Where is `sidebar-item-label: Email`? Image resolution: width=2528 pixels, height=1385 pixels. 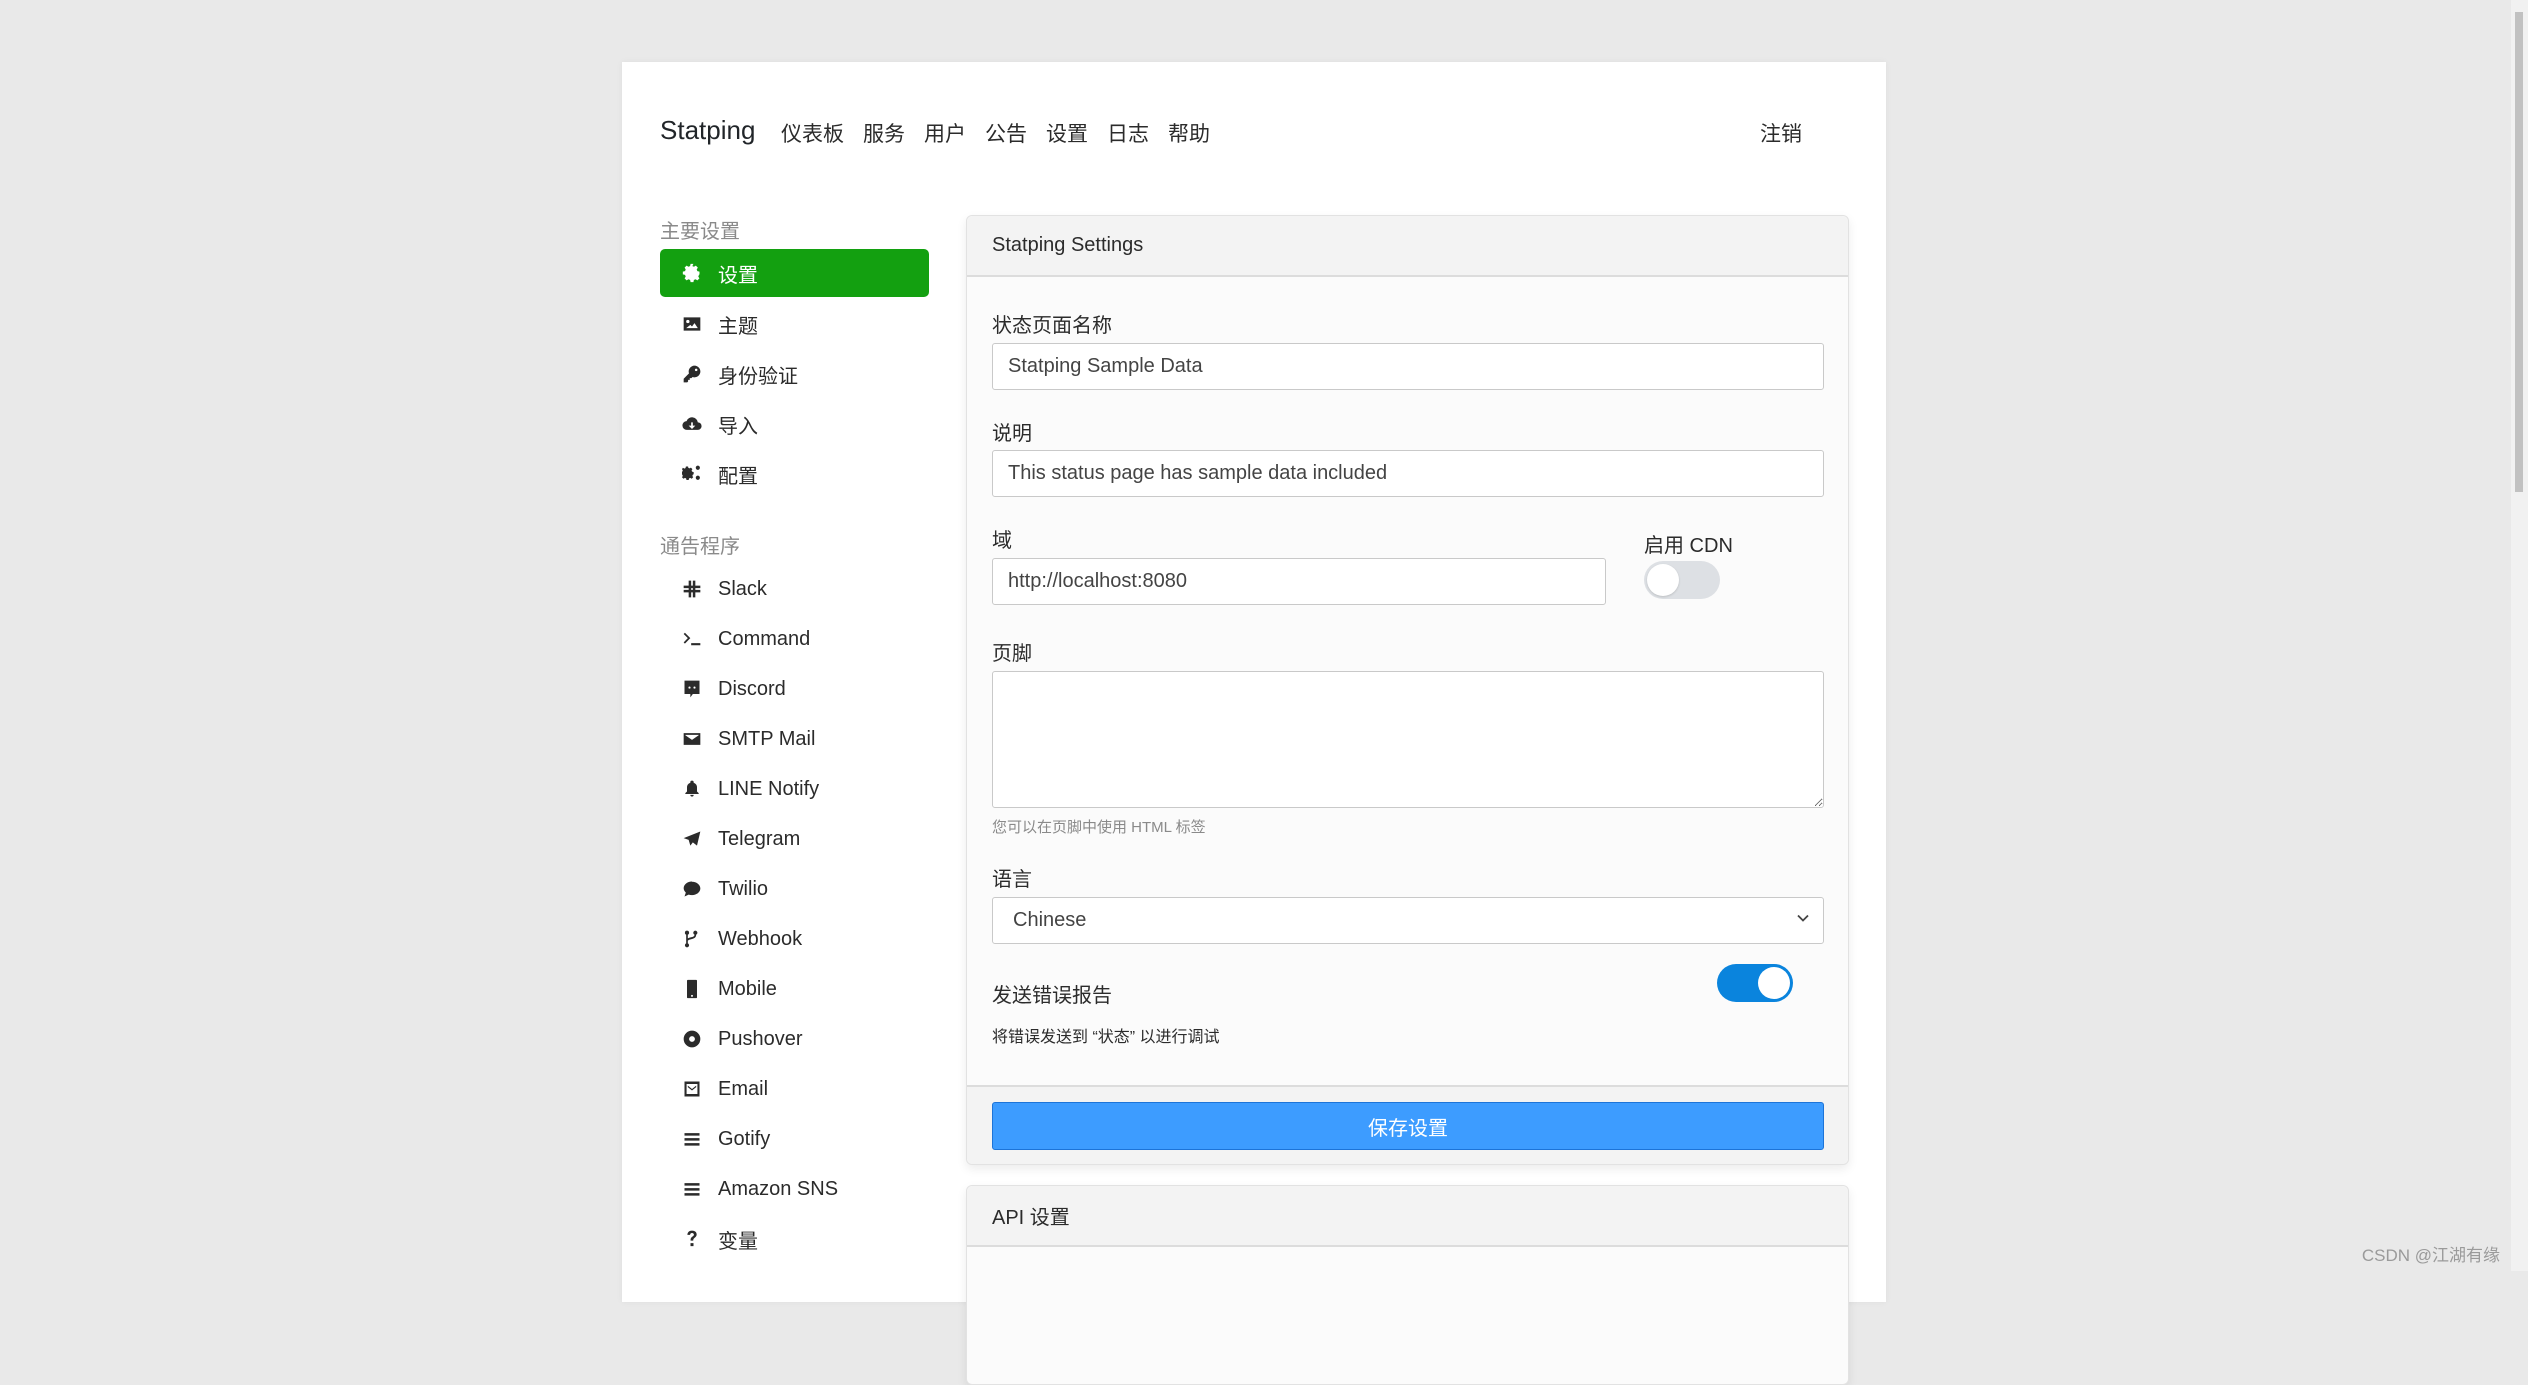 sidebar-item-label: Email is located at coordinates (743, 1088).